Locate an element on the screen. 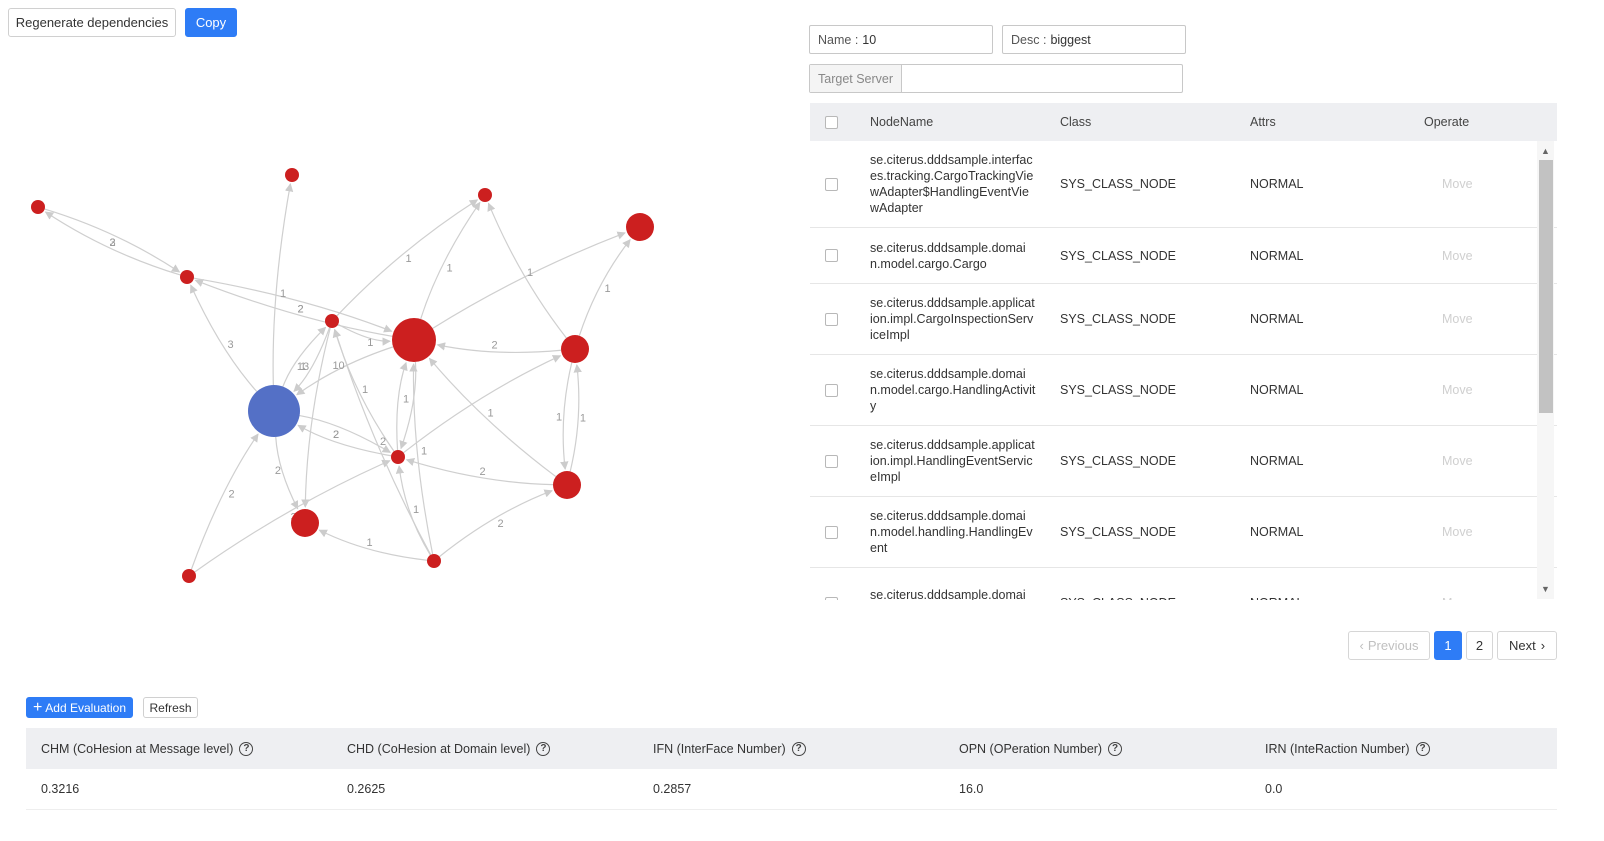 This screenshot has width=1604, height=841. metric-label: CHD (CoHesion at Domain level) is located at coordinates (439, 748).